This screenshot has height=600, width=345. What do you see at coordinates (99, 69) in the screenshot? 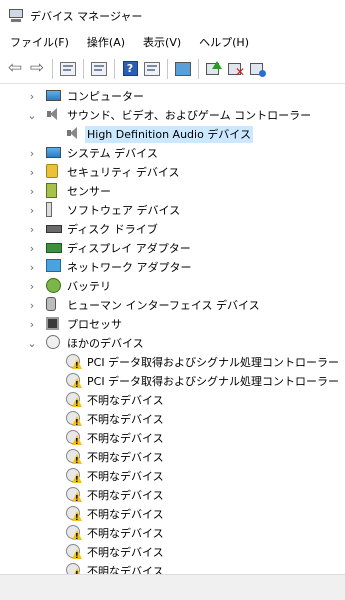
I see `properties-icon` at bounding box center [99, 69].